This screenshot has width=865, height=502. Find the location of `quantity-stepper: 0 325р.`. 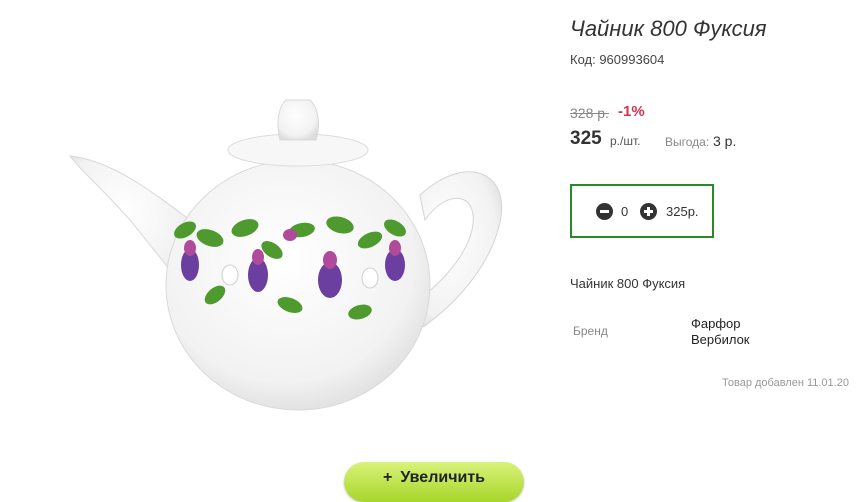

quantity-stepper: 0 325р. is located at coordinates (642, 211).